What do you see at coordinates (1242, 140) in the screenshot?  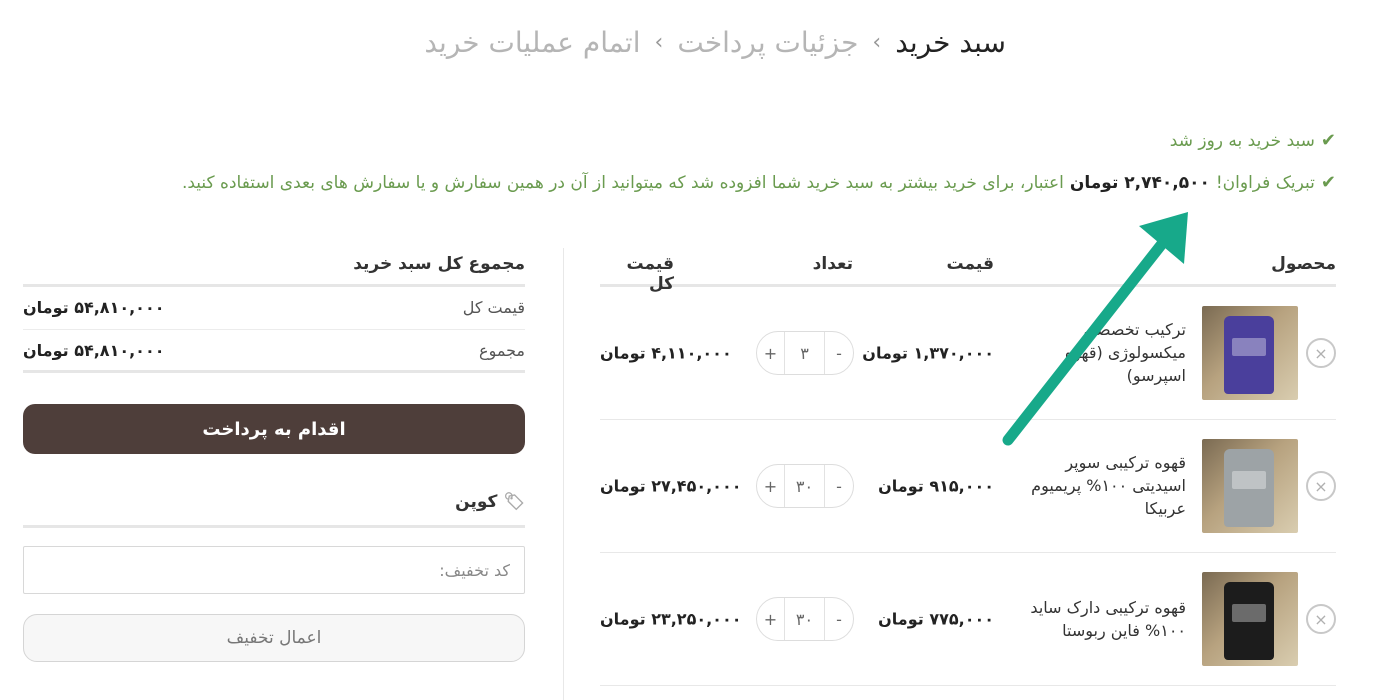 I see `cart-updated-text: سبد خرید به روز شد` at bounding box center [1242, 140].